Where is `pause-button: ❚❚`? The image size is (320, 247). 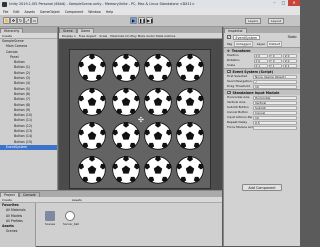 pause-button: ❚❚ is located at coordinates (142, 20).